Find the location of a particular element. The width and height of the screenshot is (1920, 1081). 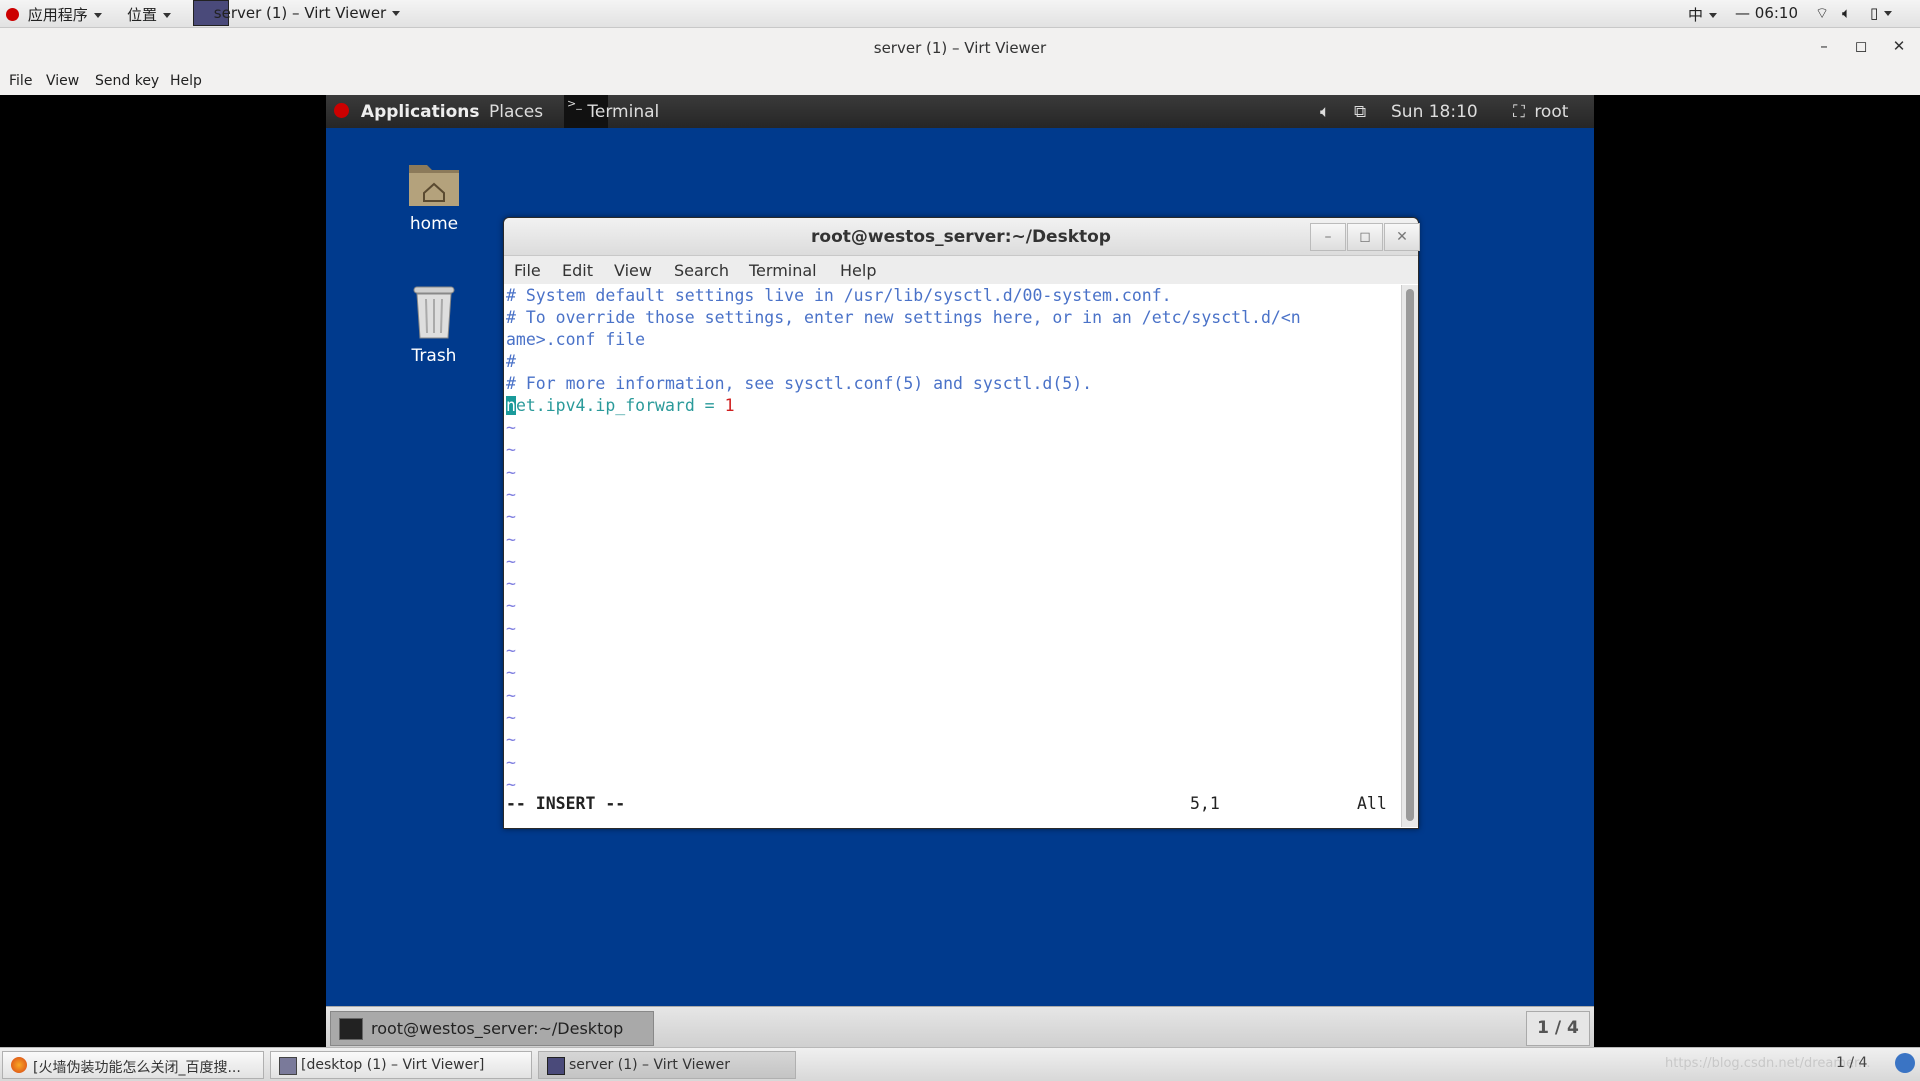

guest-task-label: root@westos_server:~/Desktop is located at coordinates (497, 1028).